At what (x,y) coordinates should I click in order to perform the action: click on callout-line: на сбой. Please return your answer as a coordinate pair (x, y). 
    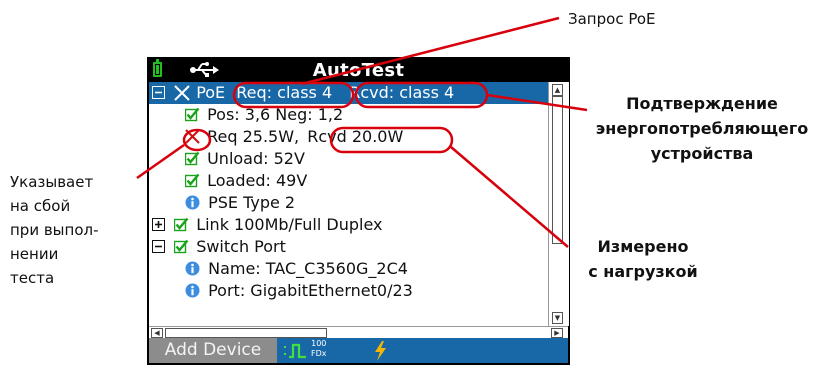
    Looking at the image, I should click on (40, 206).